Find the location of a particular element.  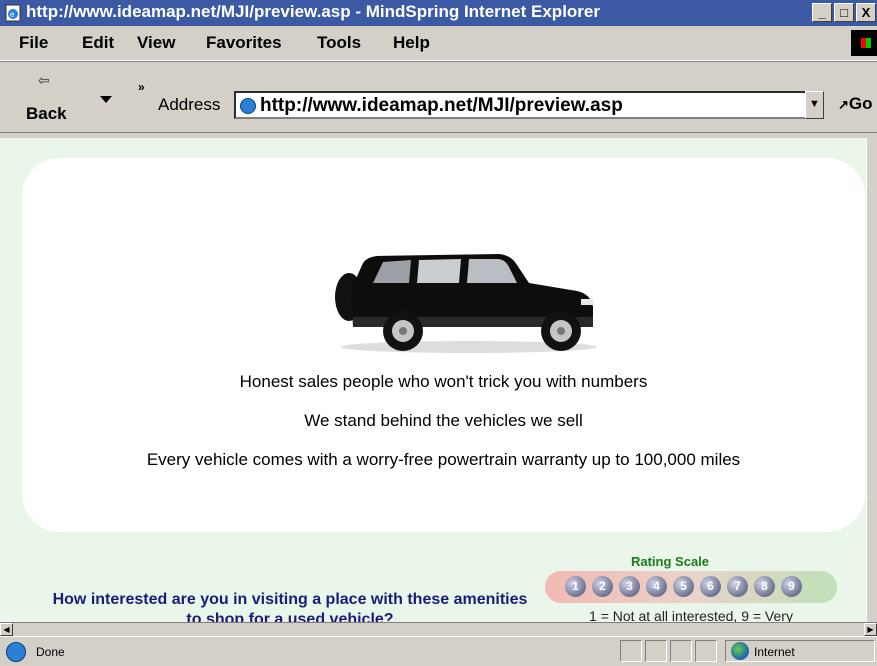

rating-option: 4 is located at coordinates (656, 586).